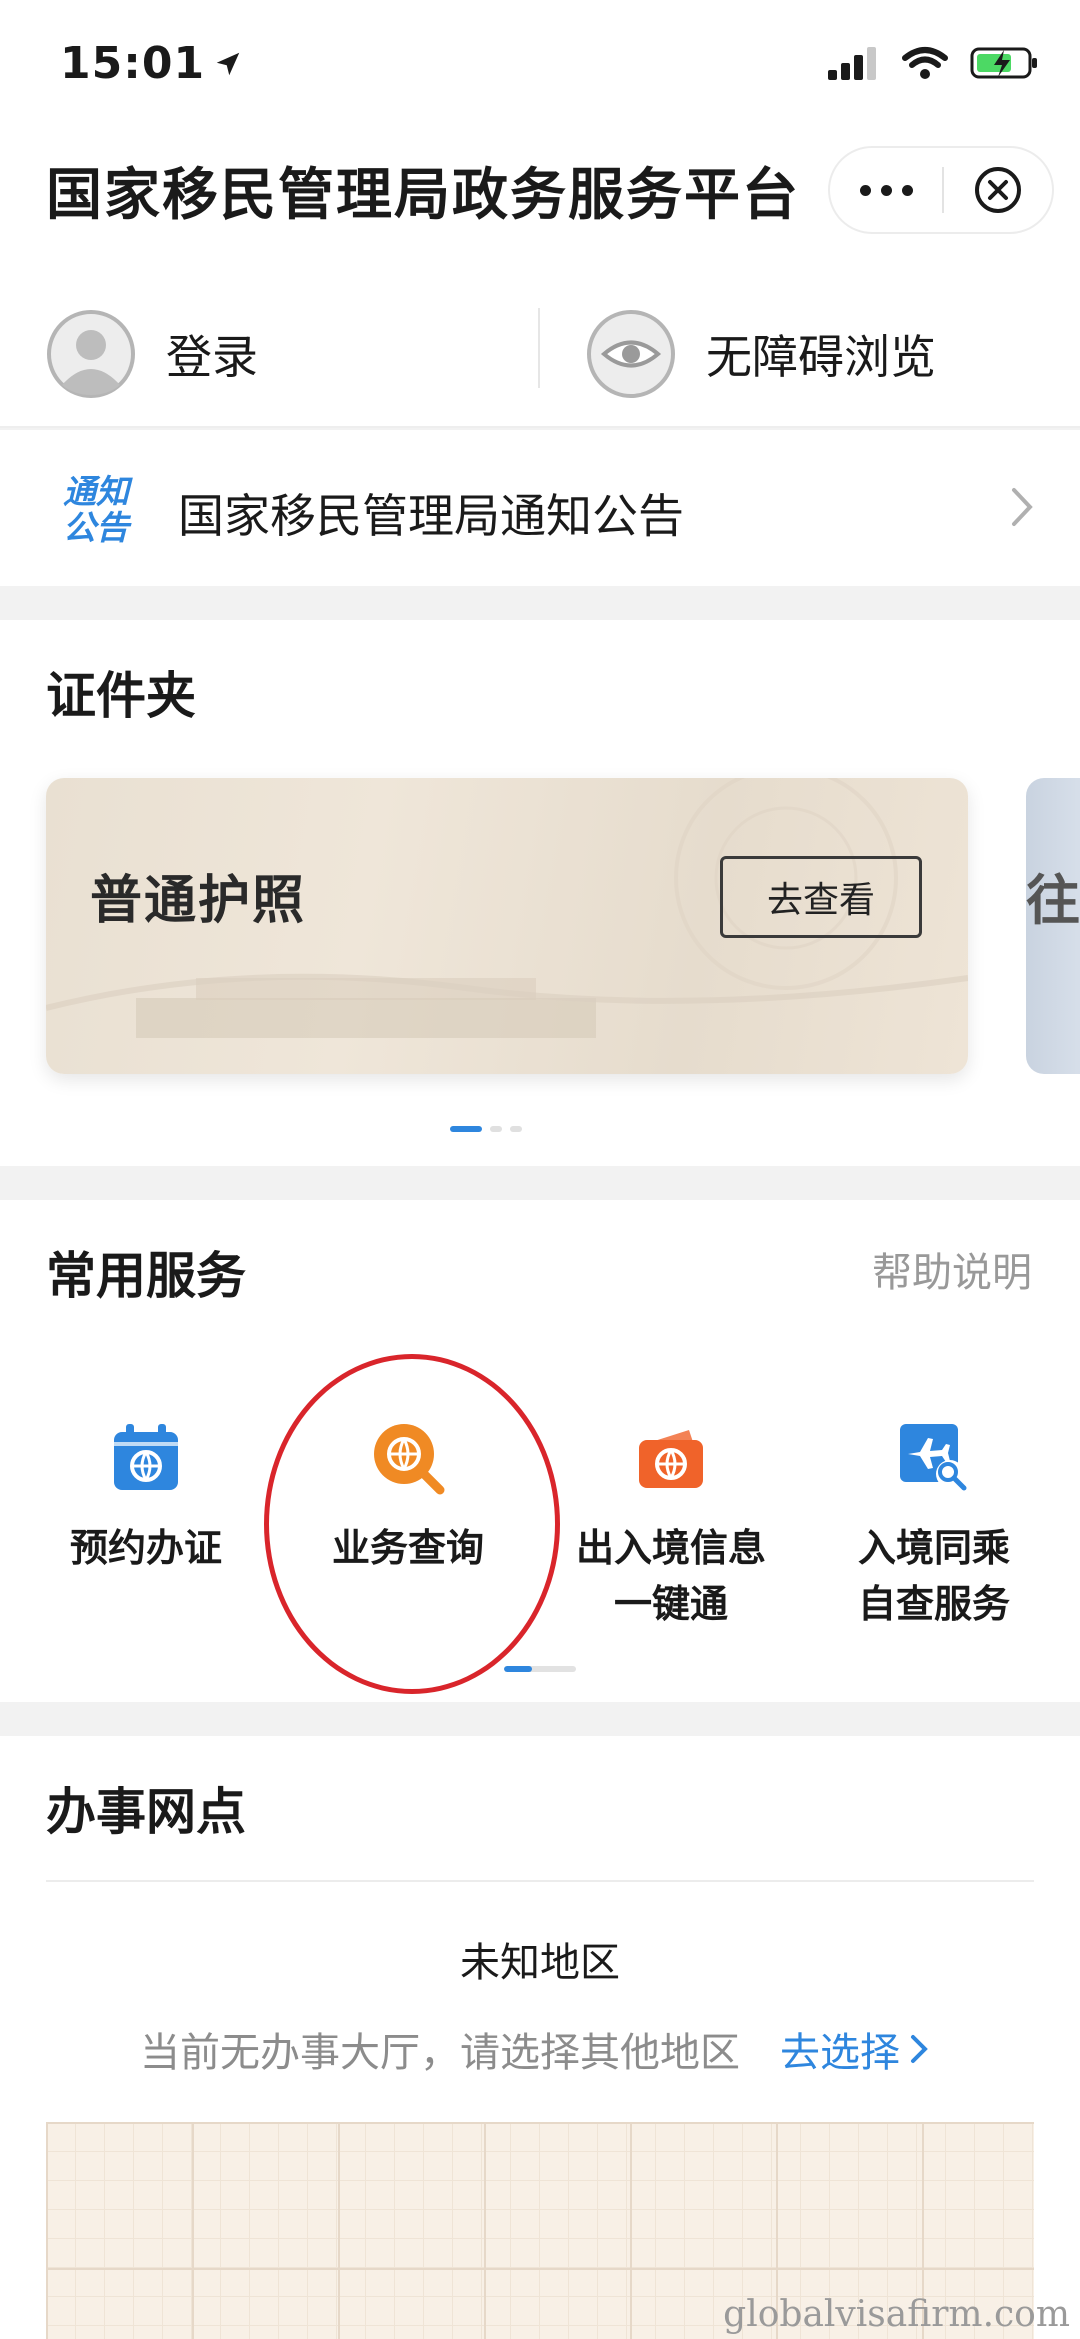 The height and width of the screenshot is (2339, 1080). I want to click on notice-badge-line2: 公告, so click(96, 527).